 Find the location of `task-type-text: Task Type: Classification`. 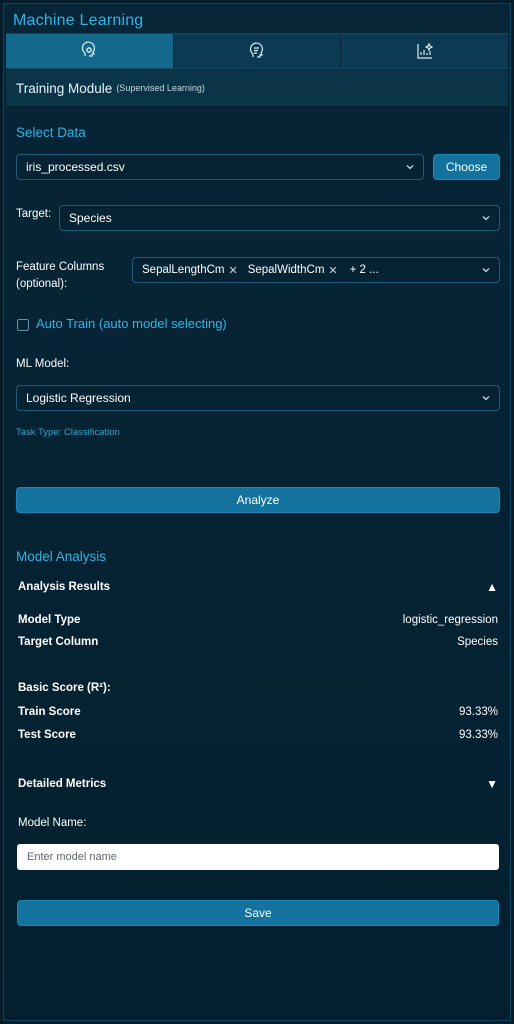

task-type-text: Task Type: Classification is located at coordinates (68, 432).